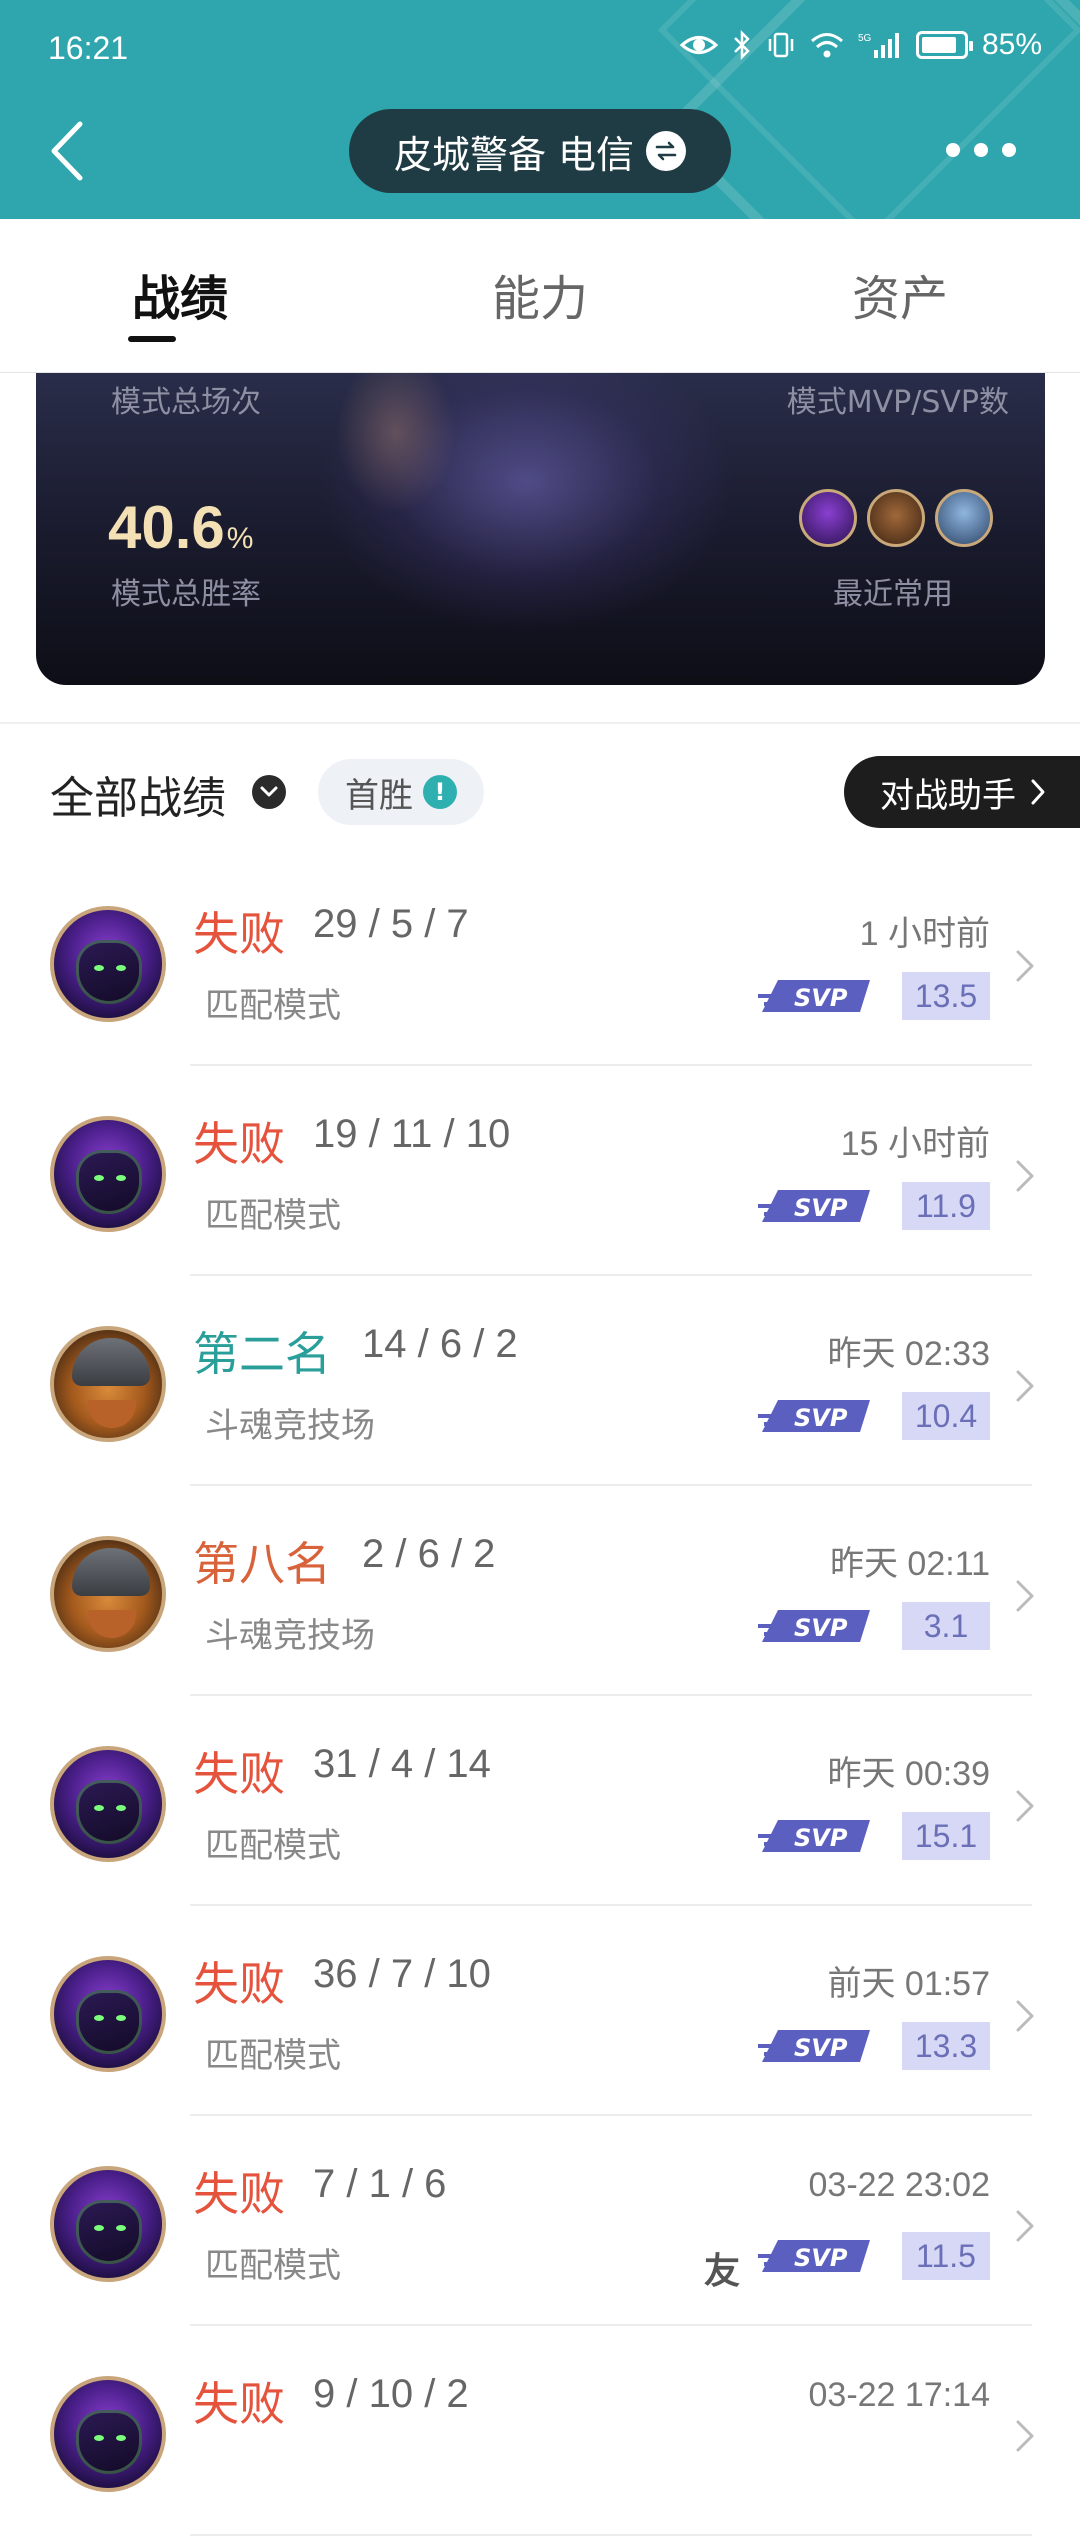 This screenshot has width=1080, height=2536. What do you see at coordinates (540, 961) in the screenshot?
I see `match-row: 失败 29 / 5 / 7 匹配模式 1 小时前 SVP 13.5` at bounding box center [540, 961].